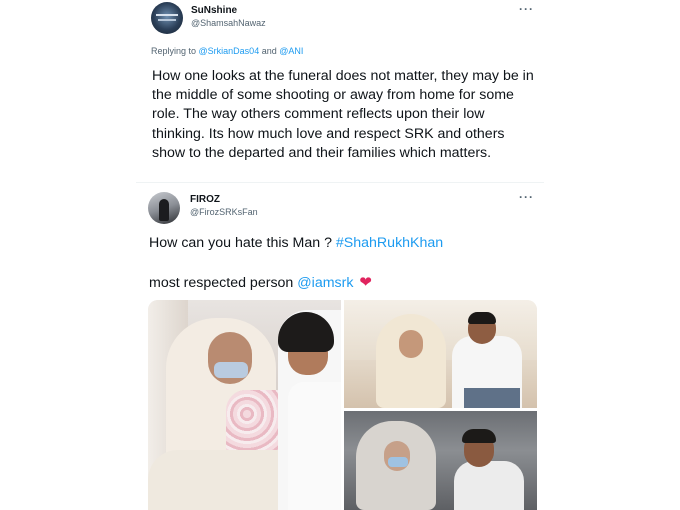 The height and width of the screenshot is (510, 680). What do you see at coordinates (291, 51) in the screenshot?
I see `mention-link: @ANI` at bounding box center [291, 51].